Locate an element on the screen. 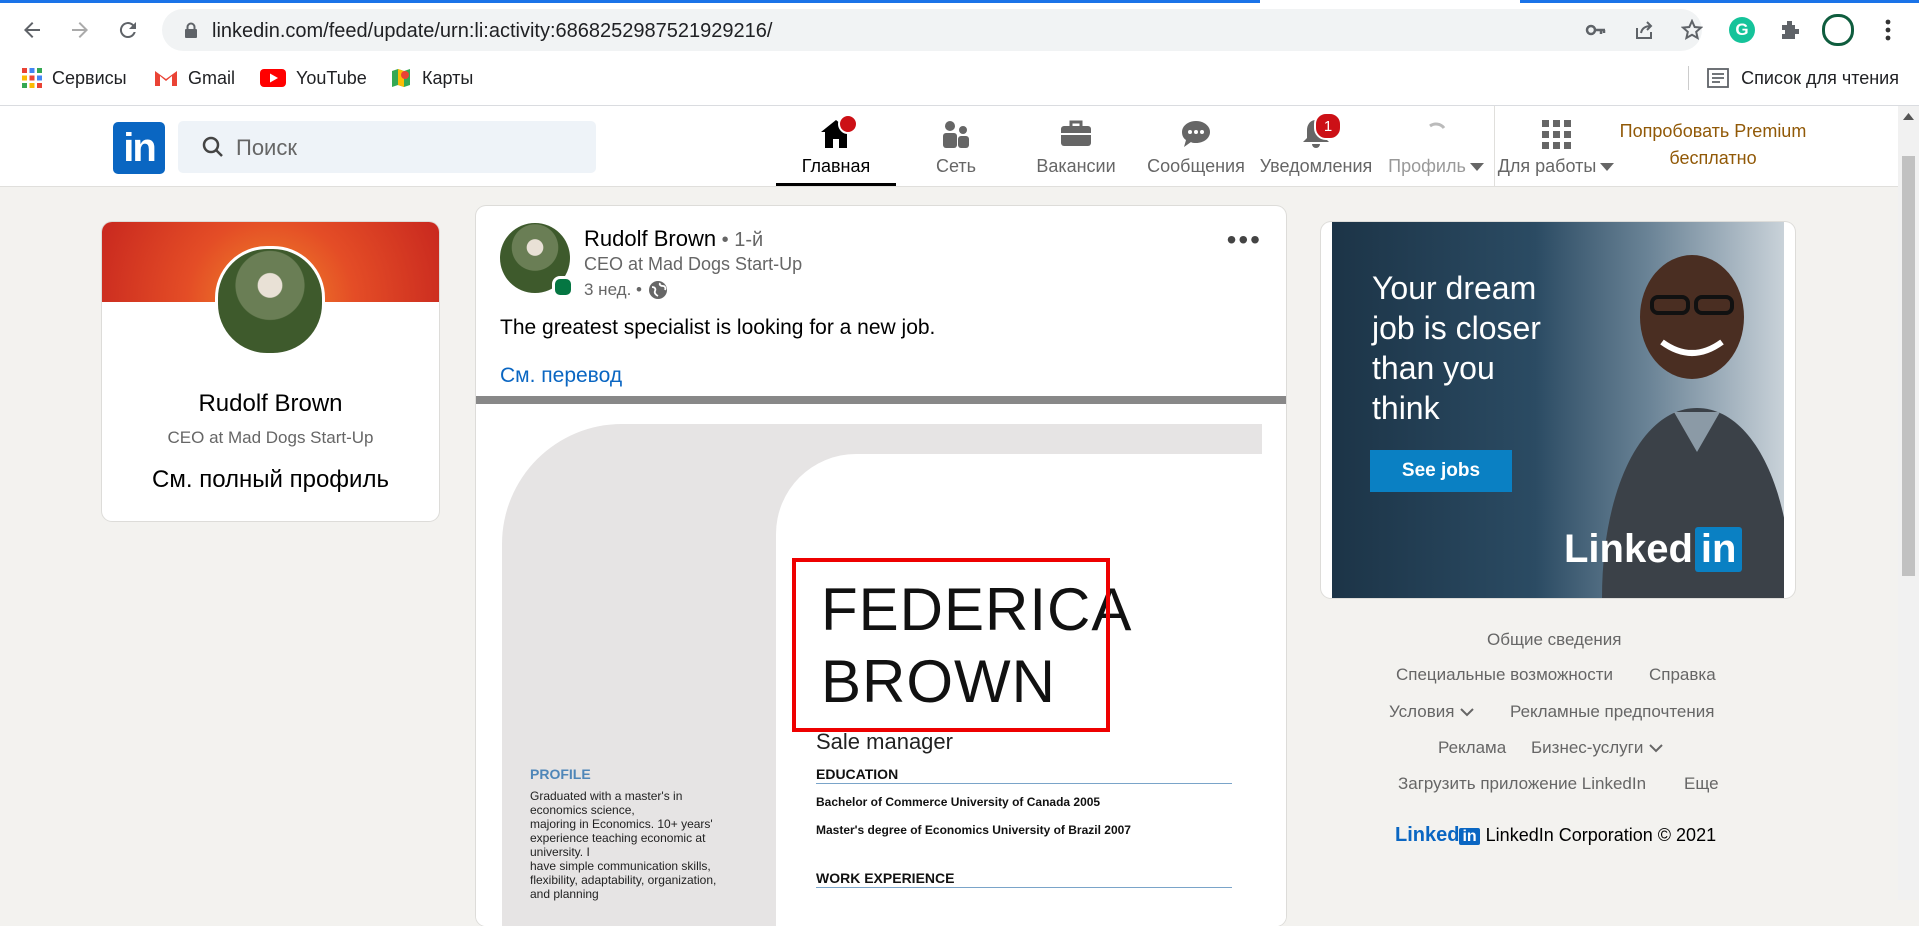 The height and width of the screenshot is (926, 1919). premium-link: Попробовать Premium бесплатно is located at coordinates (1713, 145).